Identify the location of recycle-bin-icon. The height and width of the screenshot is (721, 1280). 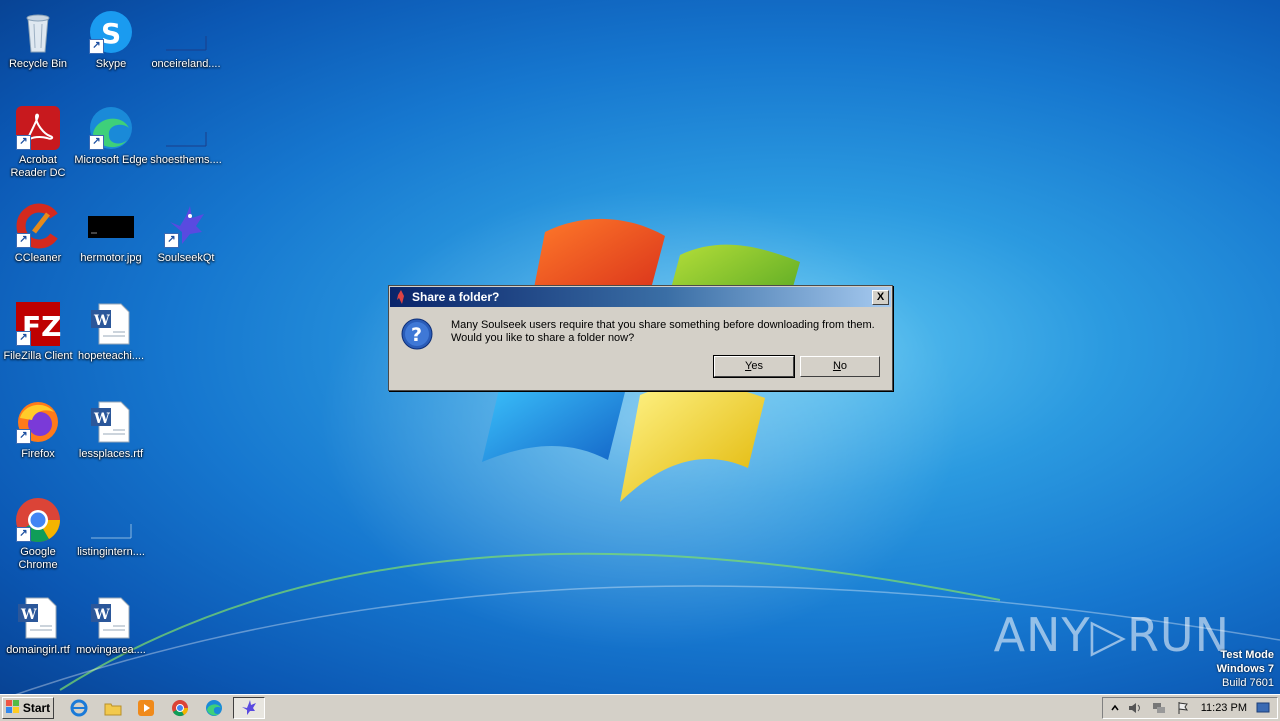
(38, 32).